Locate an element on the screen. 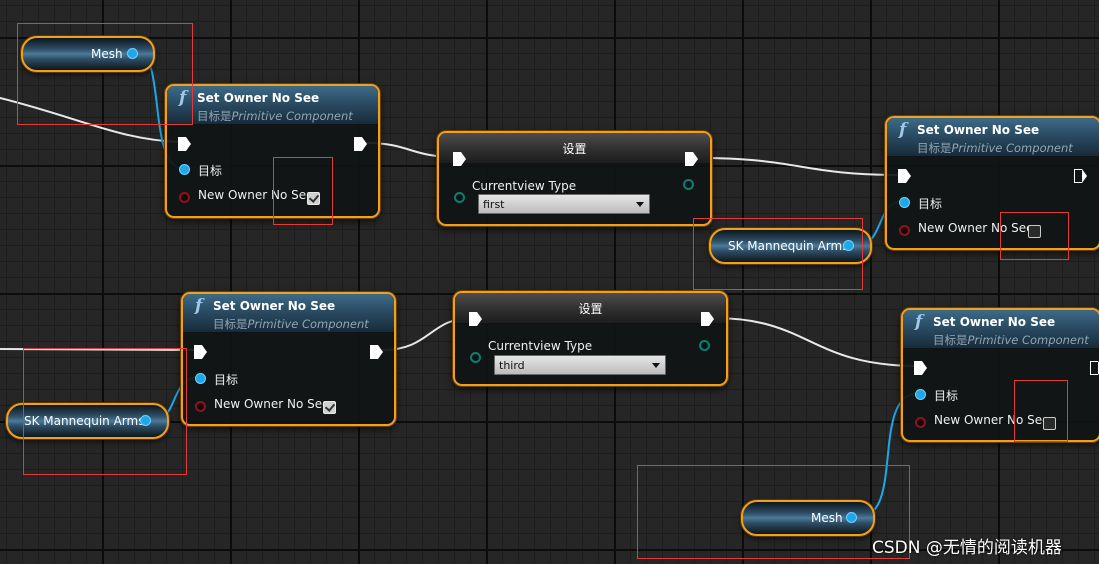 The image size is (1099, 564). set-variable-node: 设置 Currentview Type third is located at coordinates (590, 338).